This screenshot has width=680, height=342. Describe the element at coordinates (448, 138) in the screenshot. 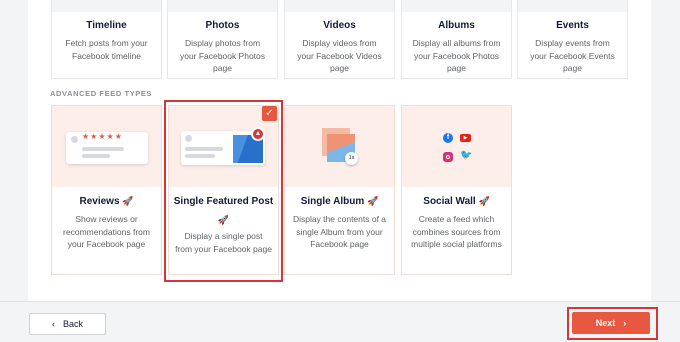

I see `facebook-icon: f` at that location.